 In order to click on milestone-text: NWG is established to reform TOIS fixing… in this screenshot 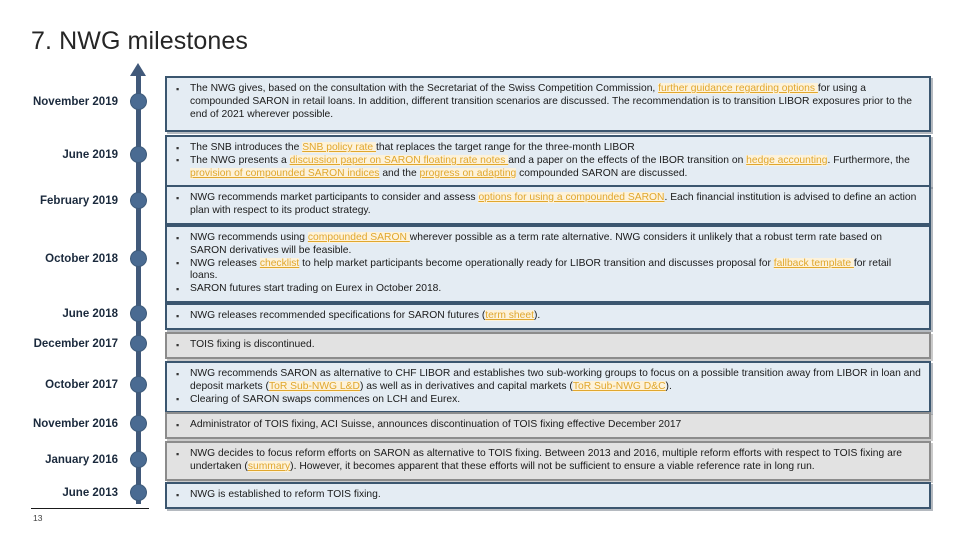, I will do `click(285, 494)`.